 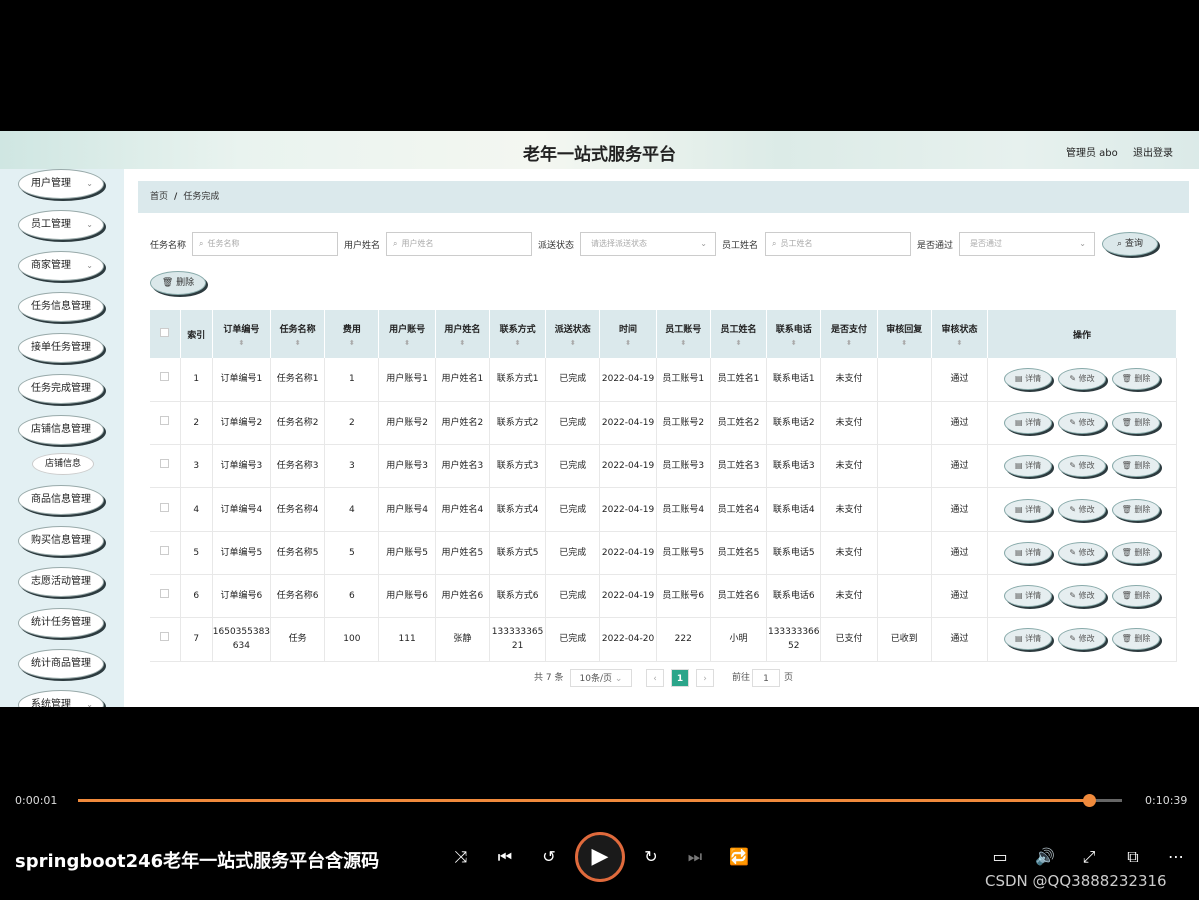 What do you see at coordinates (407, 334) in the screenshot?
I see `column-header: 用户账号 ⬍` at bounding box center [407, 334].